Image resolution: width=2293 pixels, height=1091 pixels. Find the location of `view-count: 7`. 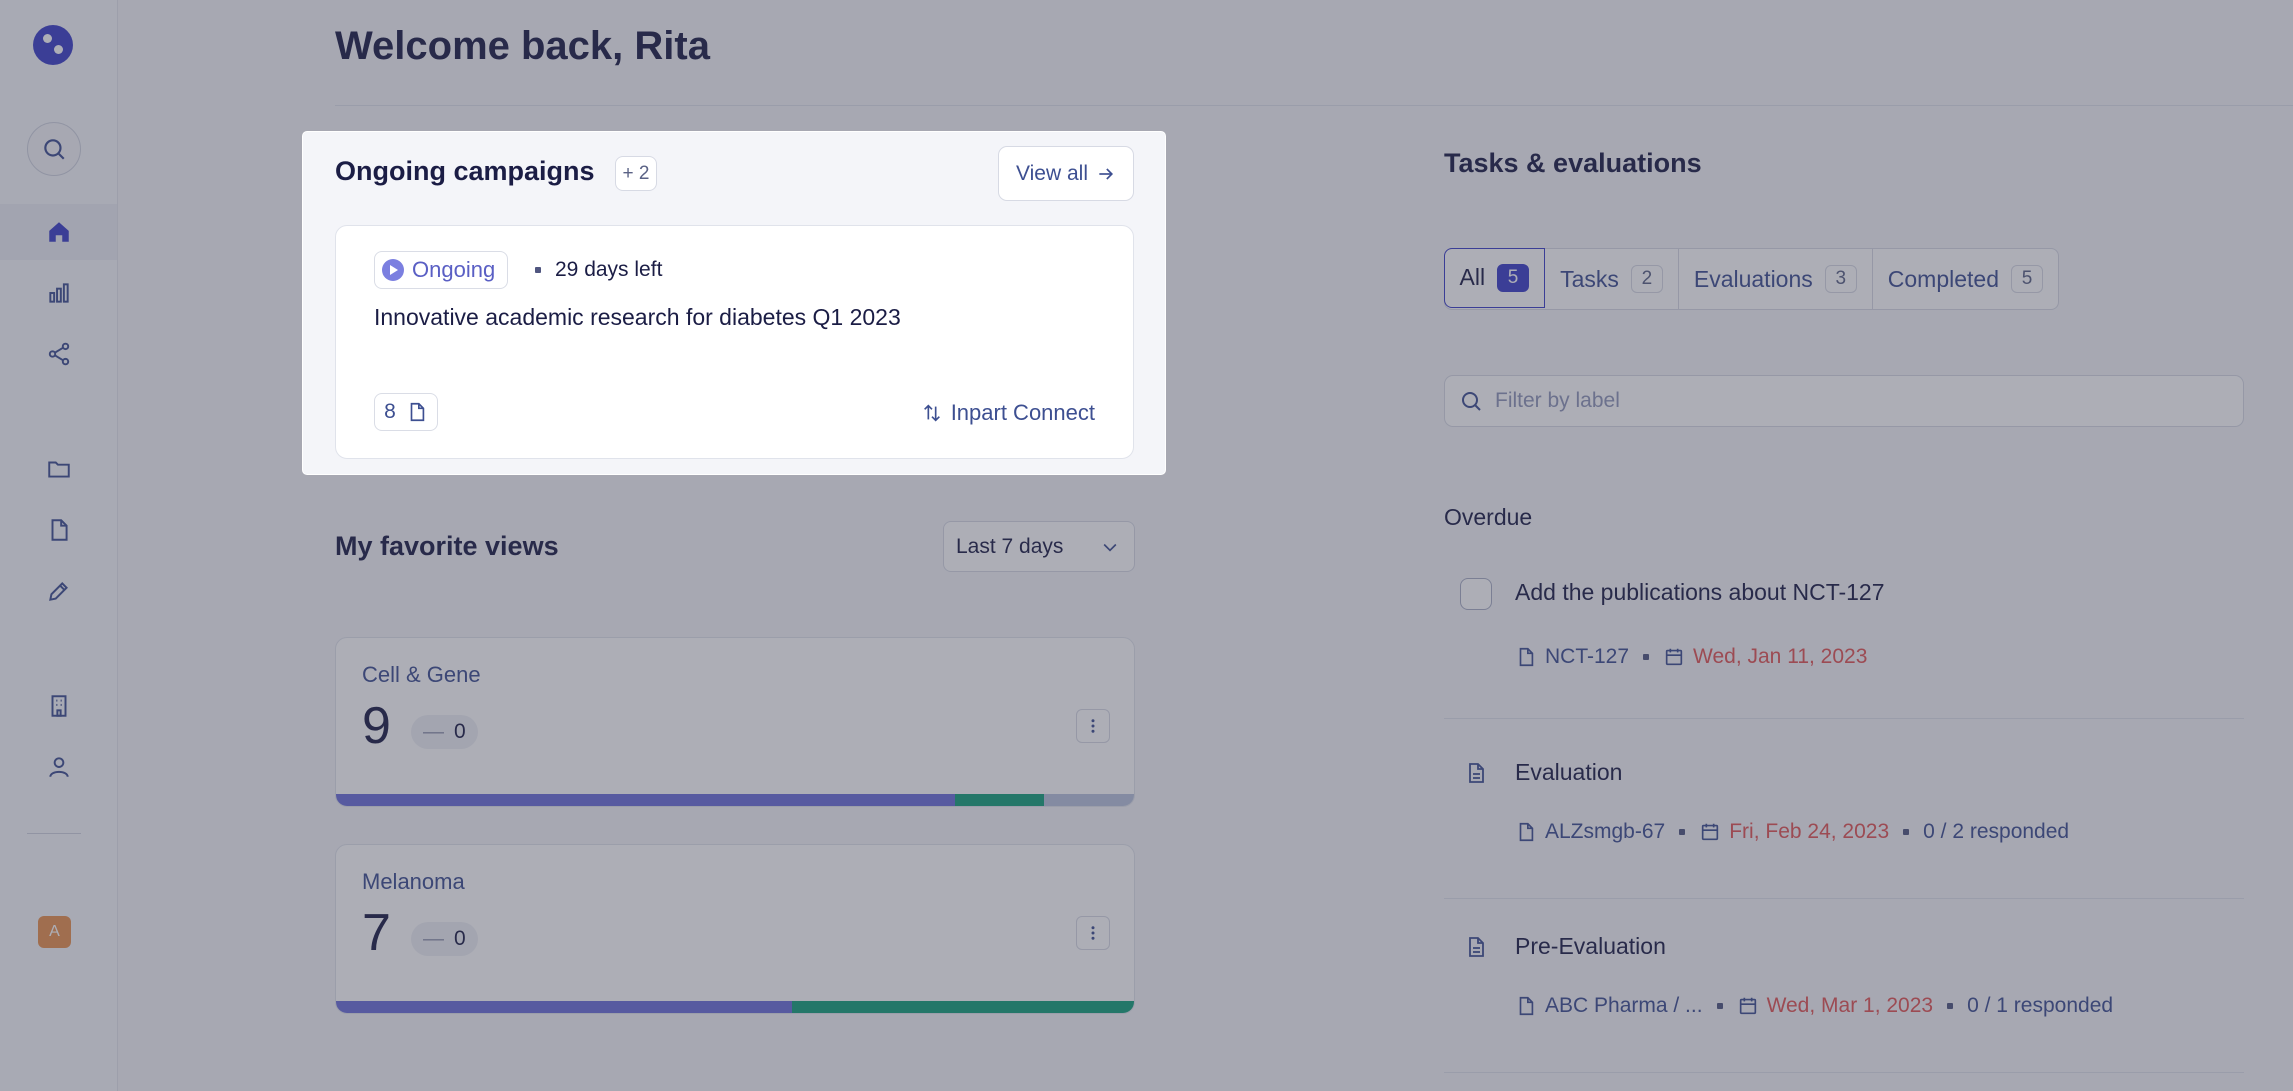

view-count: 7 is located at coordinates (376, 933).